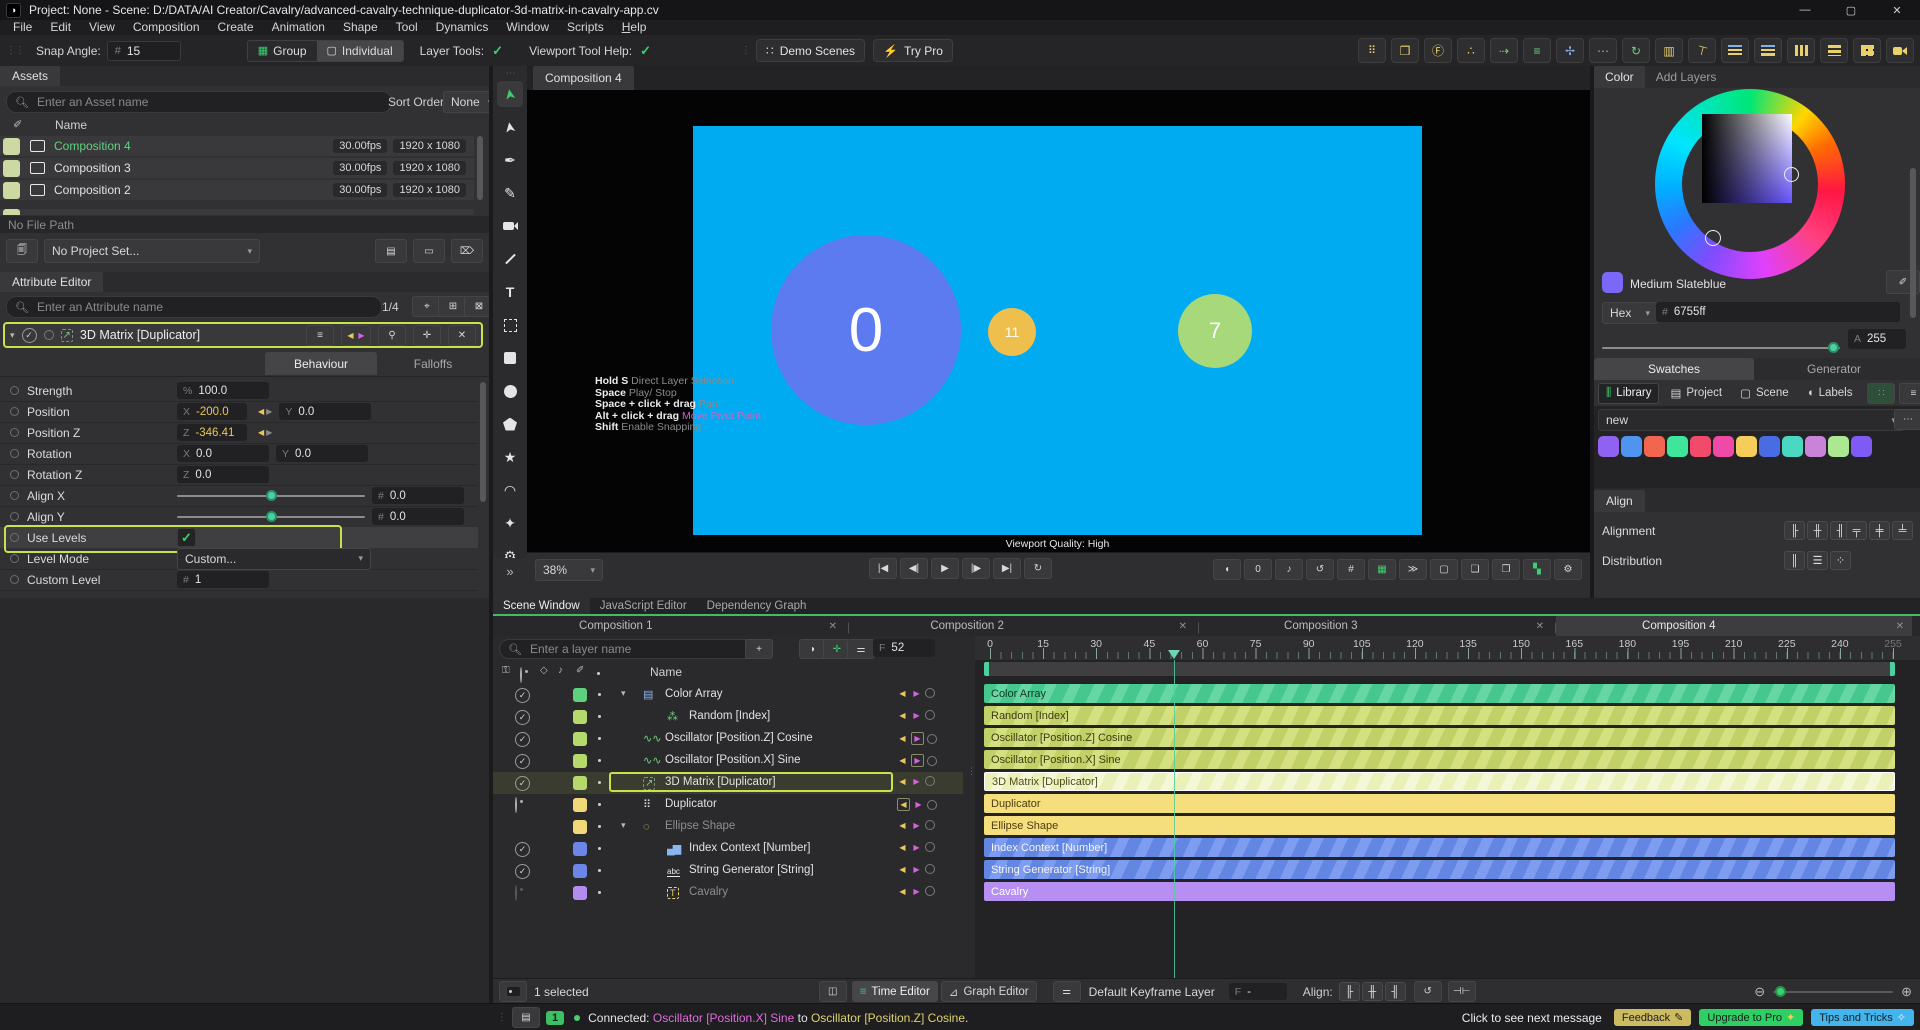 Image resolution: width=1920 pixels, height=1030 pixels. Describe the element at coordinates (1879, 530) in the screenshot. I see `align-middle-icon: ╪` at that location.